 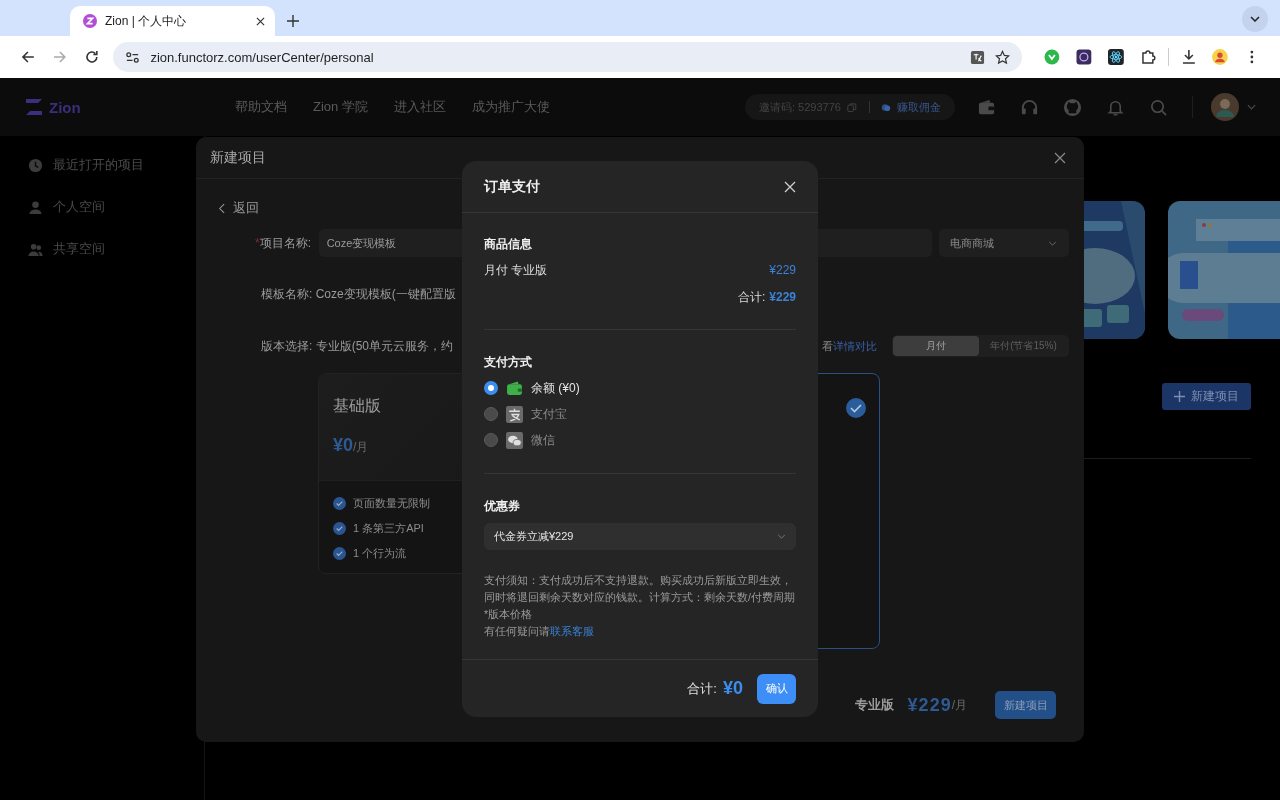 What do you see at coordinates (776, 688) in the screenshot?
I see `confirm-button: 确认` at bounding box center [776, 688].